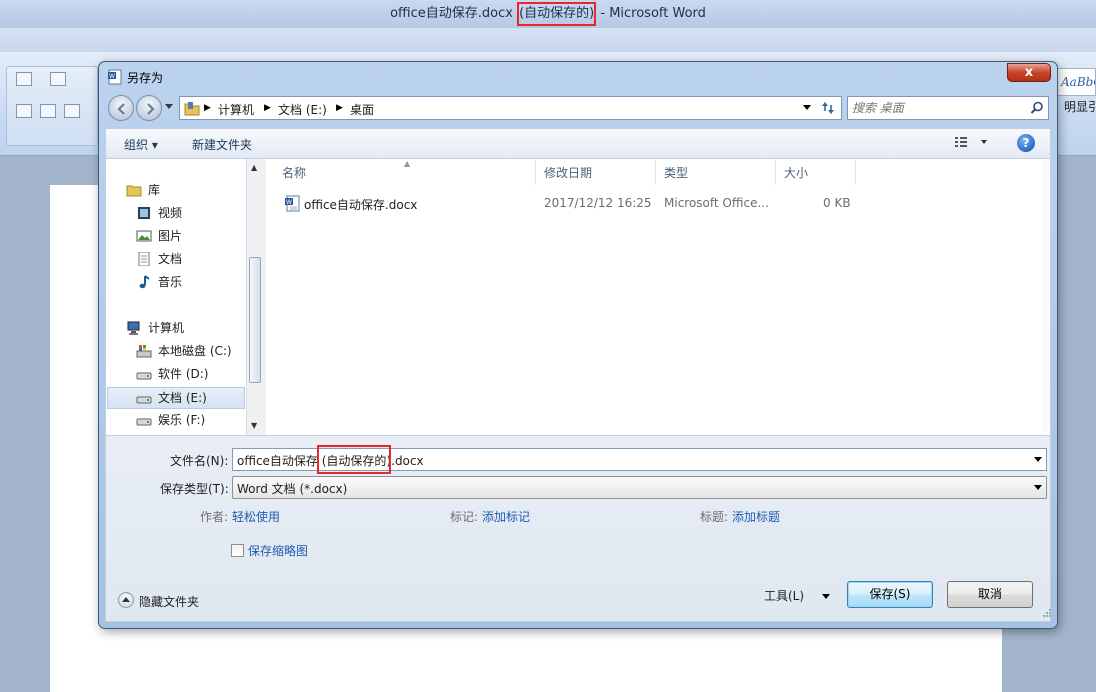  What do you see at coordinates (598, 203) in the screenshot?
I see `file-modified: 2017/12/12 16:25` at bounding box center [598, 203].